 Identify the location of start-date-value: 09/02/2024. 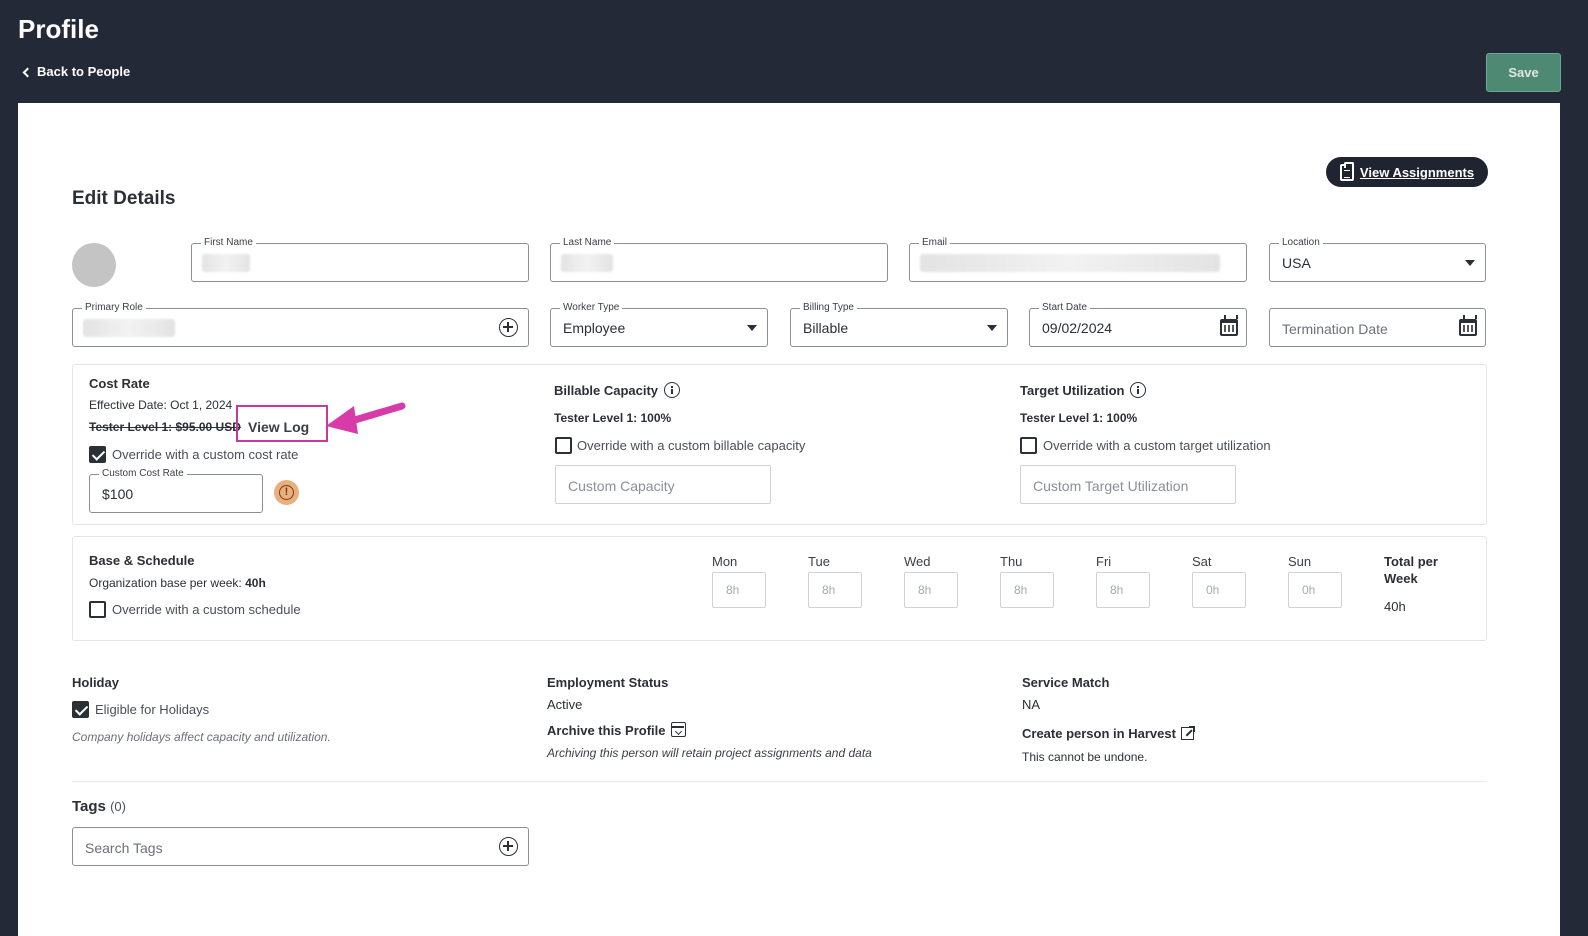
(1077, 328).